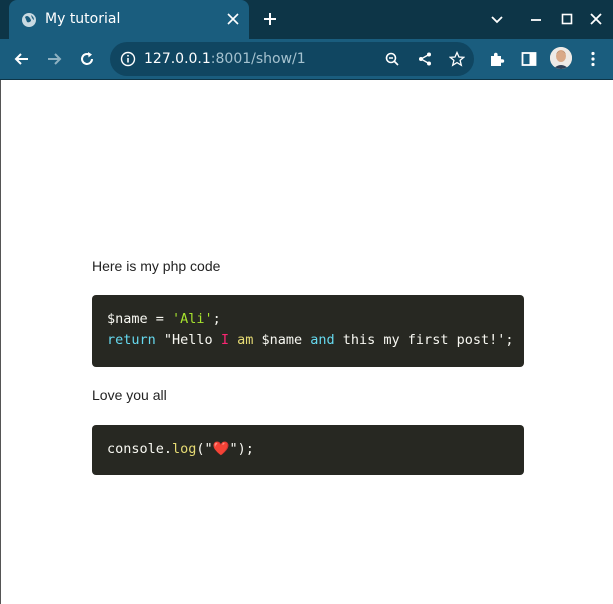  Describe the element at coordinates (129, 19) in the screenshot. I see `browser-tab: My tutorial` at that location.